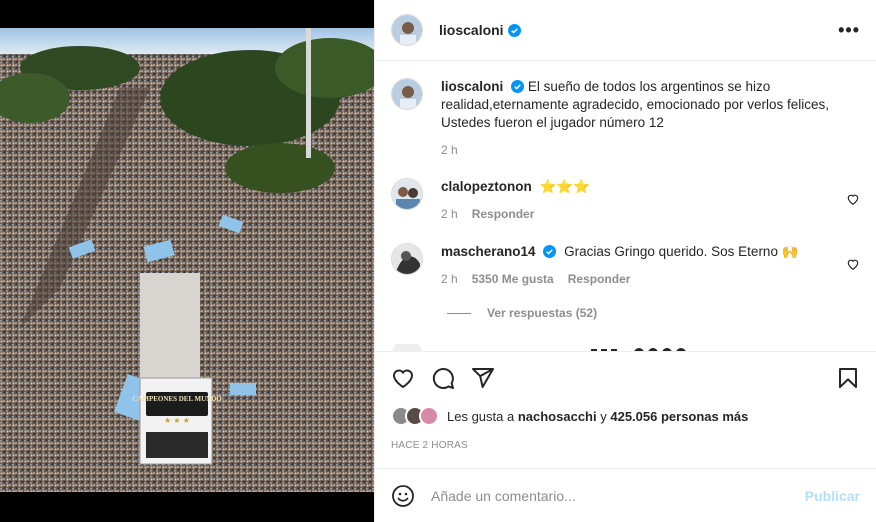 This screenshot has width=876, height=522. I want to click on comment-username: clalopeztonon, so click(486, 186).